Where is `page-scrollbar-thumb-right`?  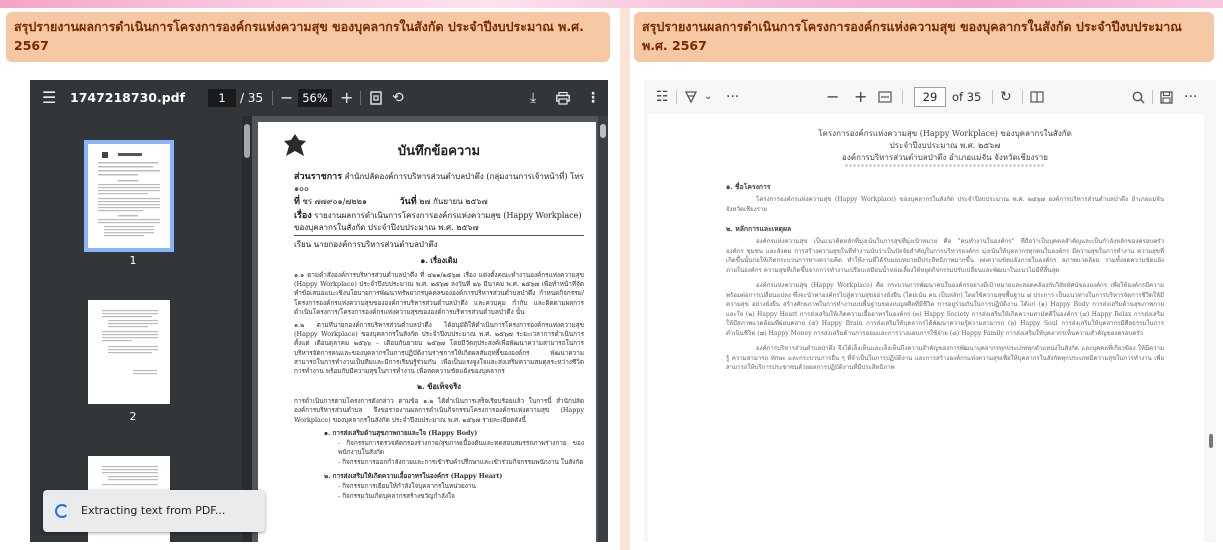
page-scrollbar-thumb-right is located at coordinates (1211, 441).